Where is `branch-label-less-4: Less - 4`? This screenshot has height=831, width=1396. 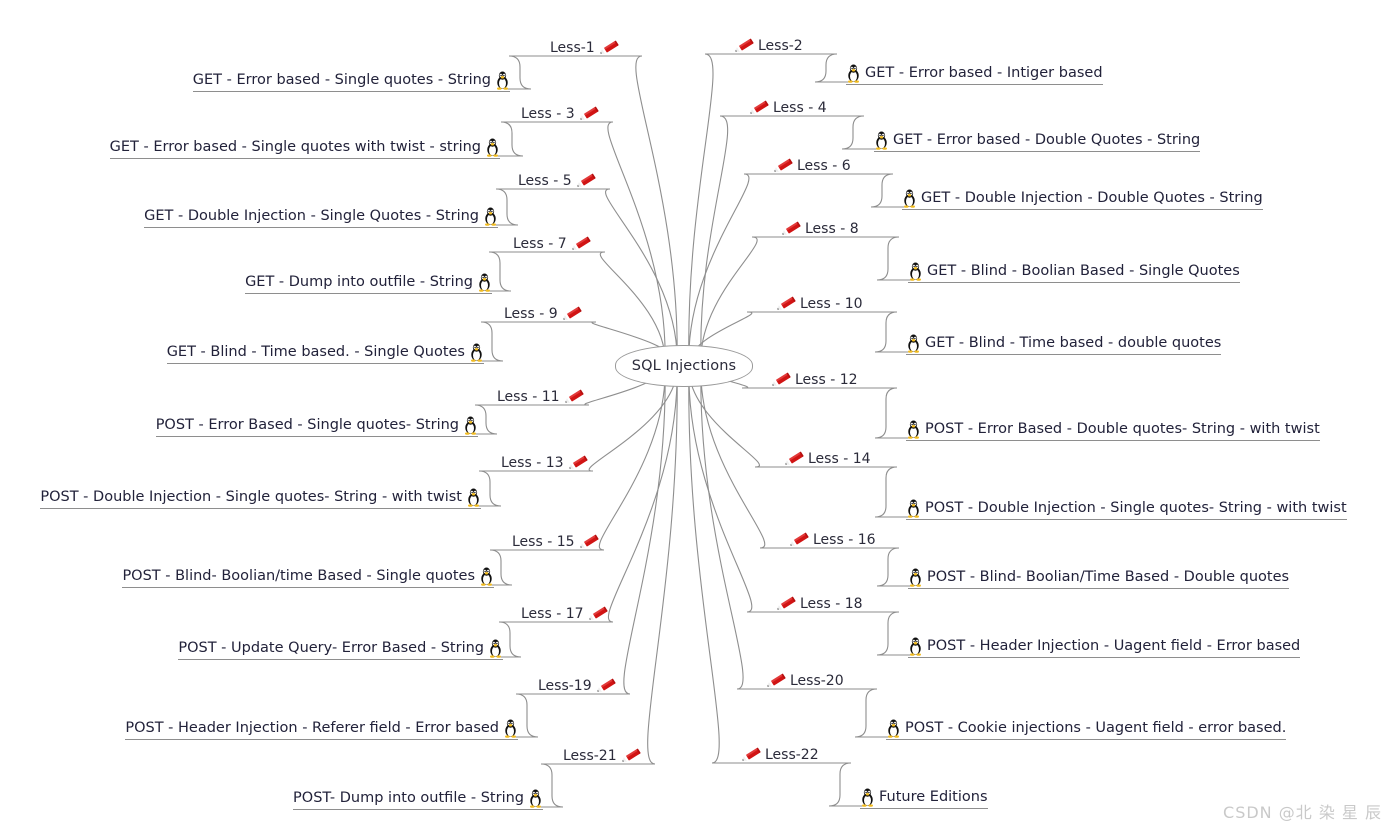 branch-label-less-4: Less - 4 is located at coordinates (787, 108).